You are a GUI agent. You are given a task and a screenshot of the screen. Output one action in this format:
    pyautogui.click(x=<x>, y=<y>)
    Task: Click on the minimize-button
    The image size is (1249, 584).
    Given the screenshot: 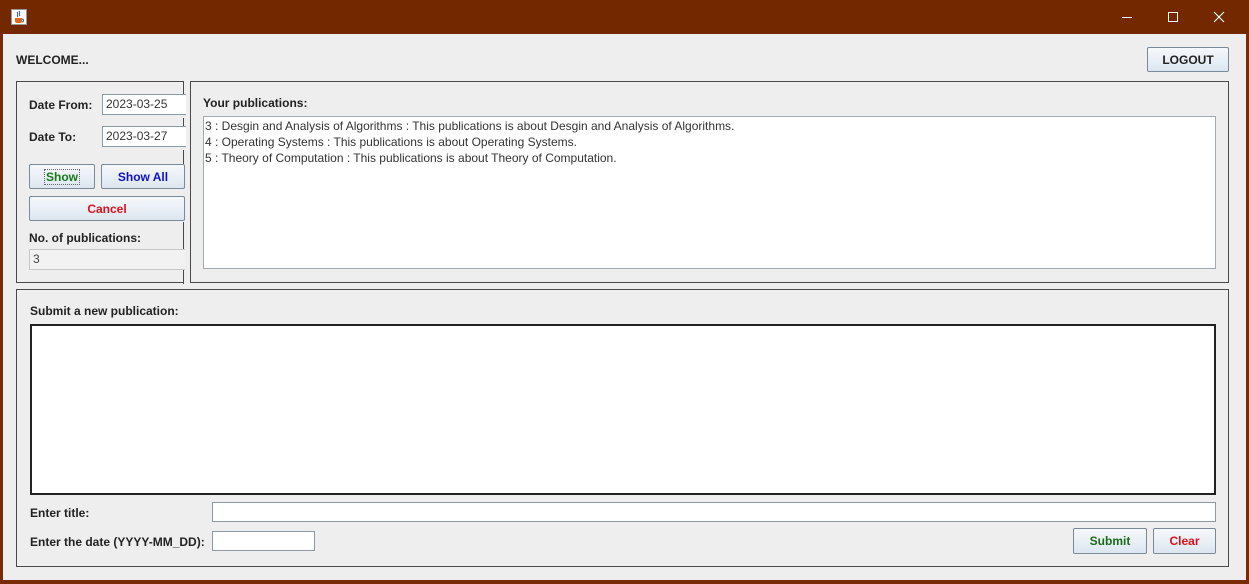 What is the action you would take?
    pyautogui.click(x=1127, y=17)
    